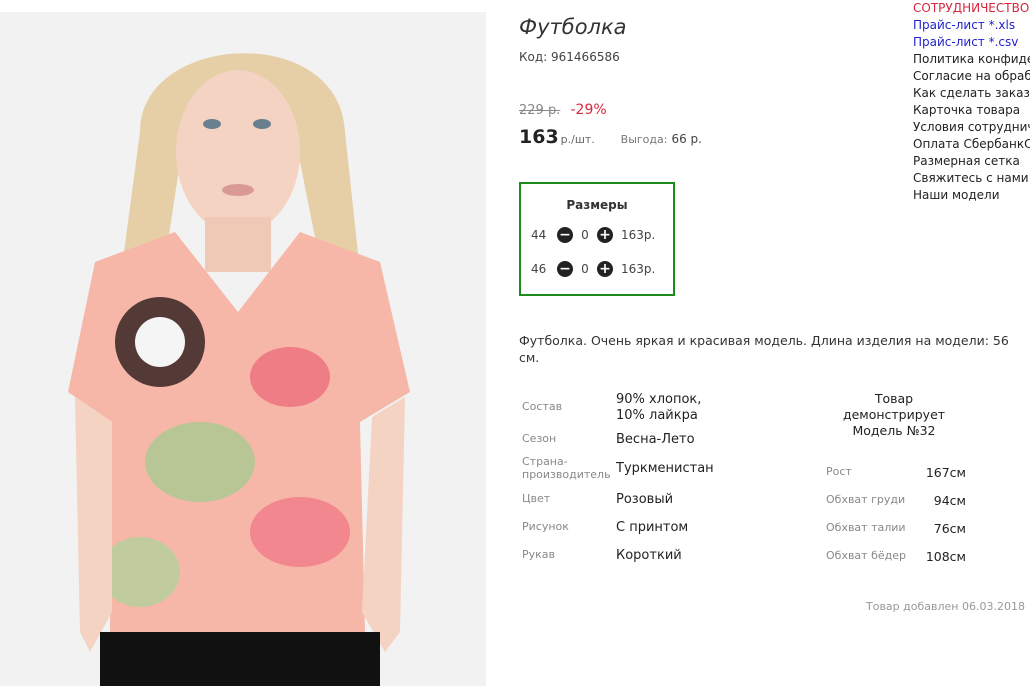  I want to click on sidebar-link-pricelist-csv: Прайс-лист *.csv, so click(971, 42).